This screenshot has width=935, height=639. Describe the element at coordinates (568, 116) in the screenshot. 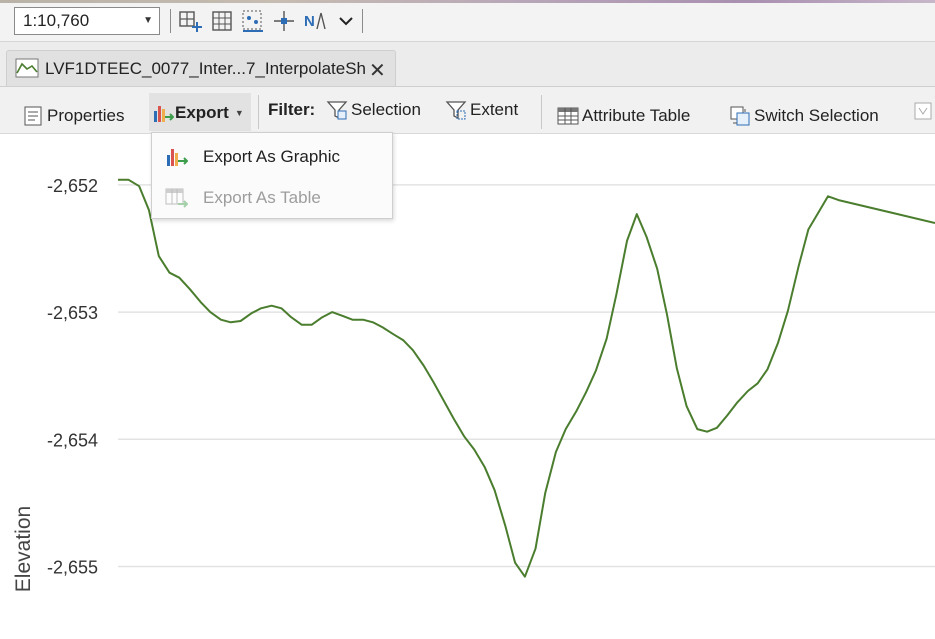

I see `table-icon` at that location.